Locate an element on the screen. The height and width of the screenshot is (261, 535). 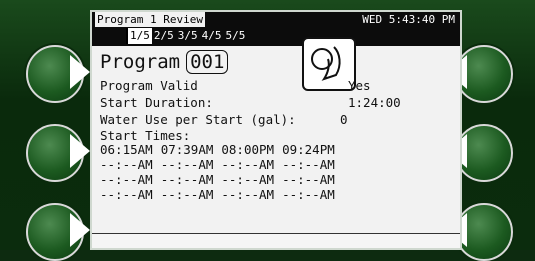
tab-2-of-5: 2/5 is located at coordinates (164, 36).